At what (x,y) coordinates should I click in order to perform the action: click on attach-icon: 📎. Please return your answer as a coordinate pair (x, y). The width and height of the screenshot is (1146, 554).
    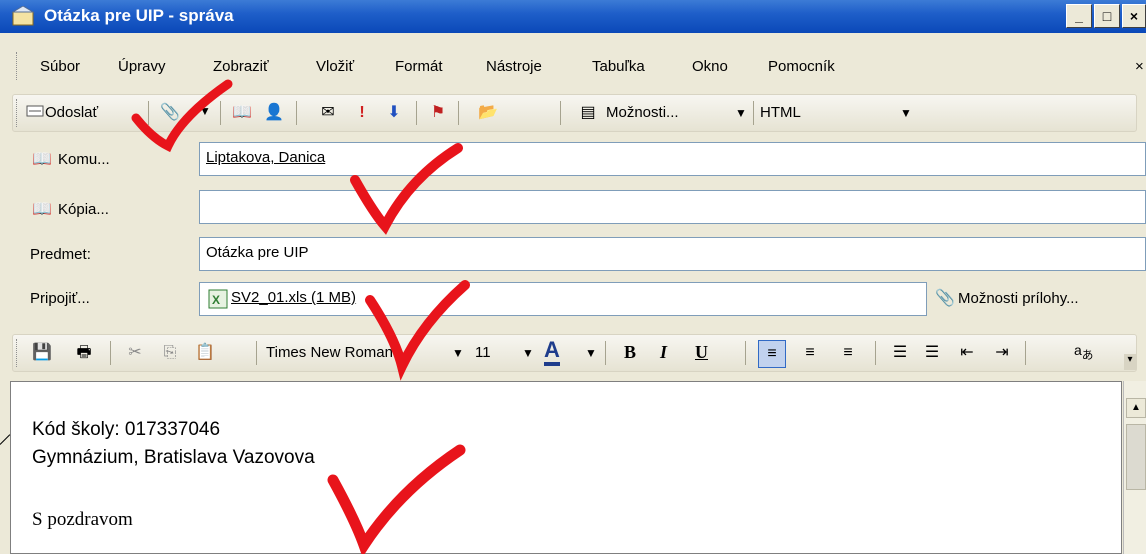
    Looking at the image, I should click on (170, 113).